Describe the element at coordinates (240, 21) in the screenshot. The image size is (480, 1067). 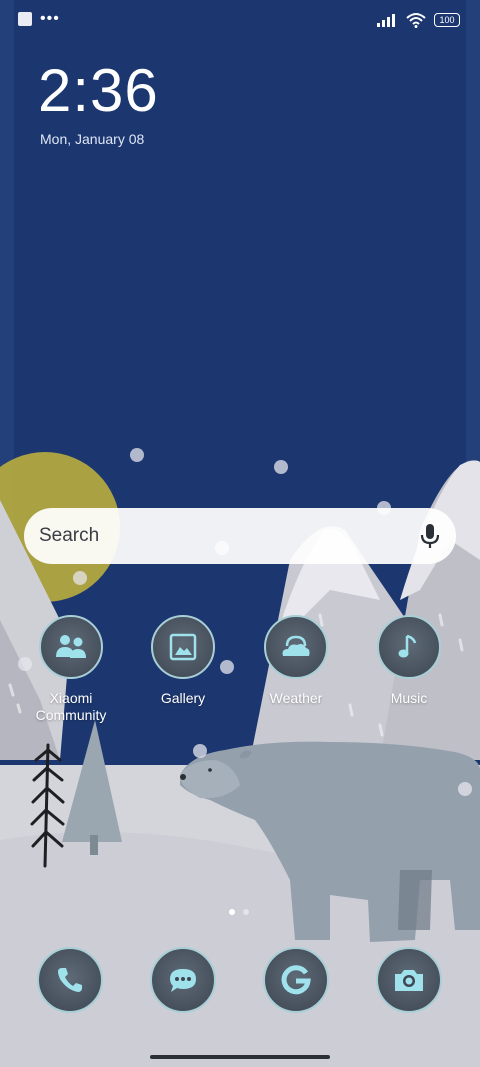
I see `status-bar: ••• 100` at that location.